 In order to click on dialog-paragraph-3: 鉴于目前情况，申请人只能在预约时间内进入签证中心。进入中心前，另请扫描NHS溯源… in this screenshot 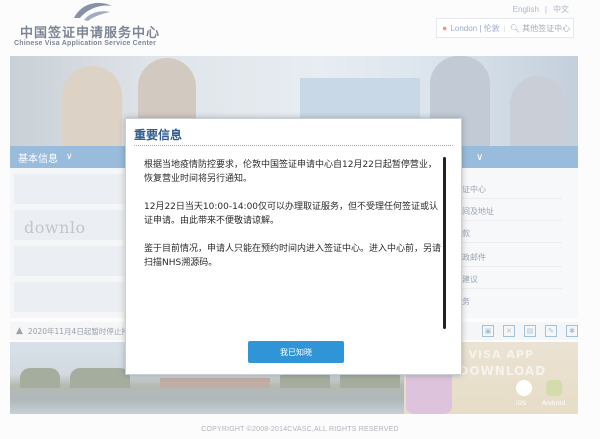, I will do `click(293, 256)`.